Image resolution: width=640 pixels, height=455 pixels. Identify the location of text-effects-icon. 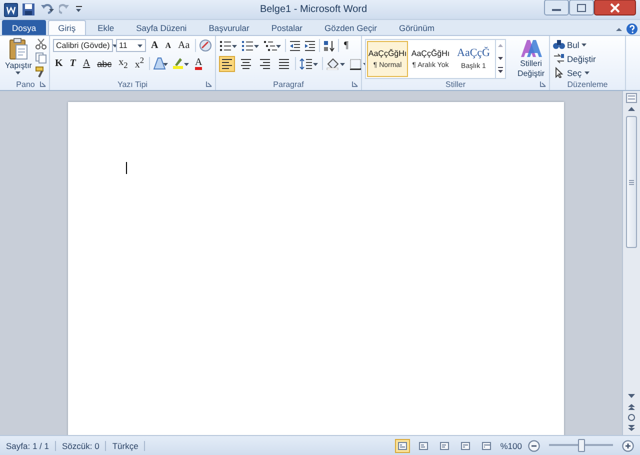
(160, 63).